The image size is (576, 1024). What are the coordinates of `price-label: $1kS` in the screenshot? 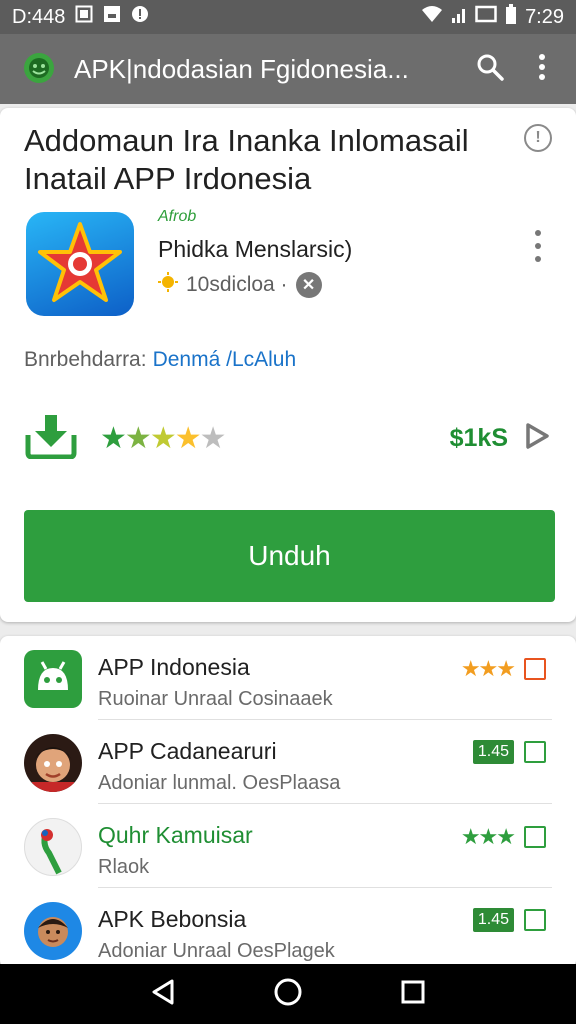 It's located at (478, 437).